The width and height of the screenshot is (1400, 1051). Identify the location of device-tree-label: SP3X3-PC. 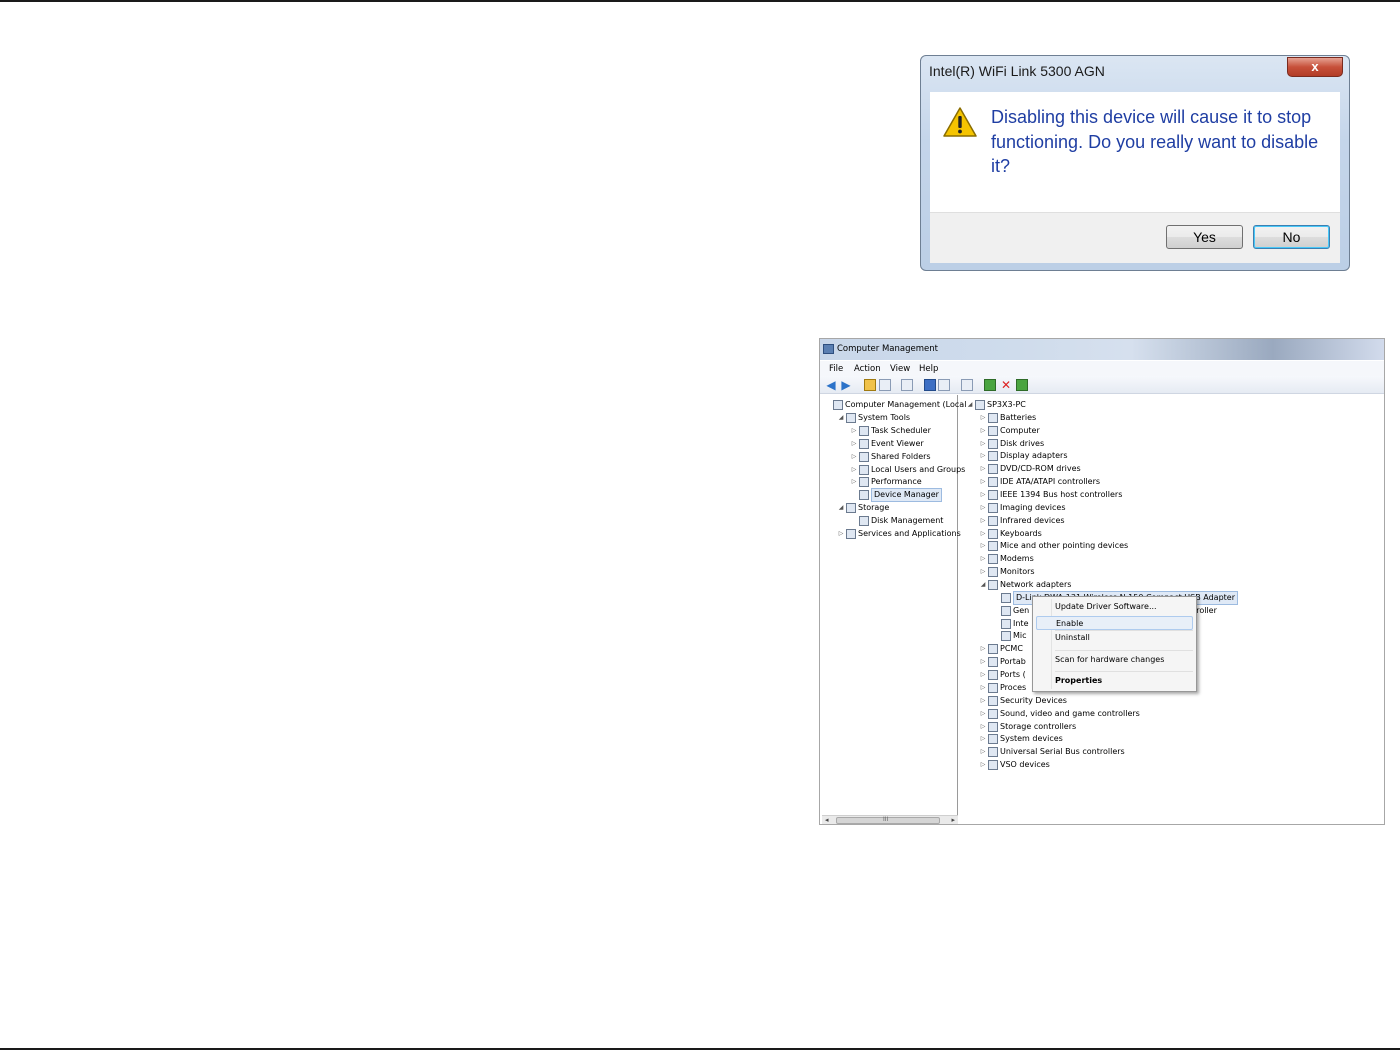
(1006, 404).